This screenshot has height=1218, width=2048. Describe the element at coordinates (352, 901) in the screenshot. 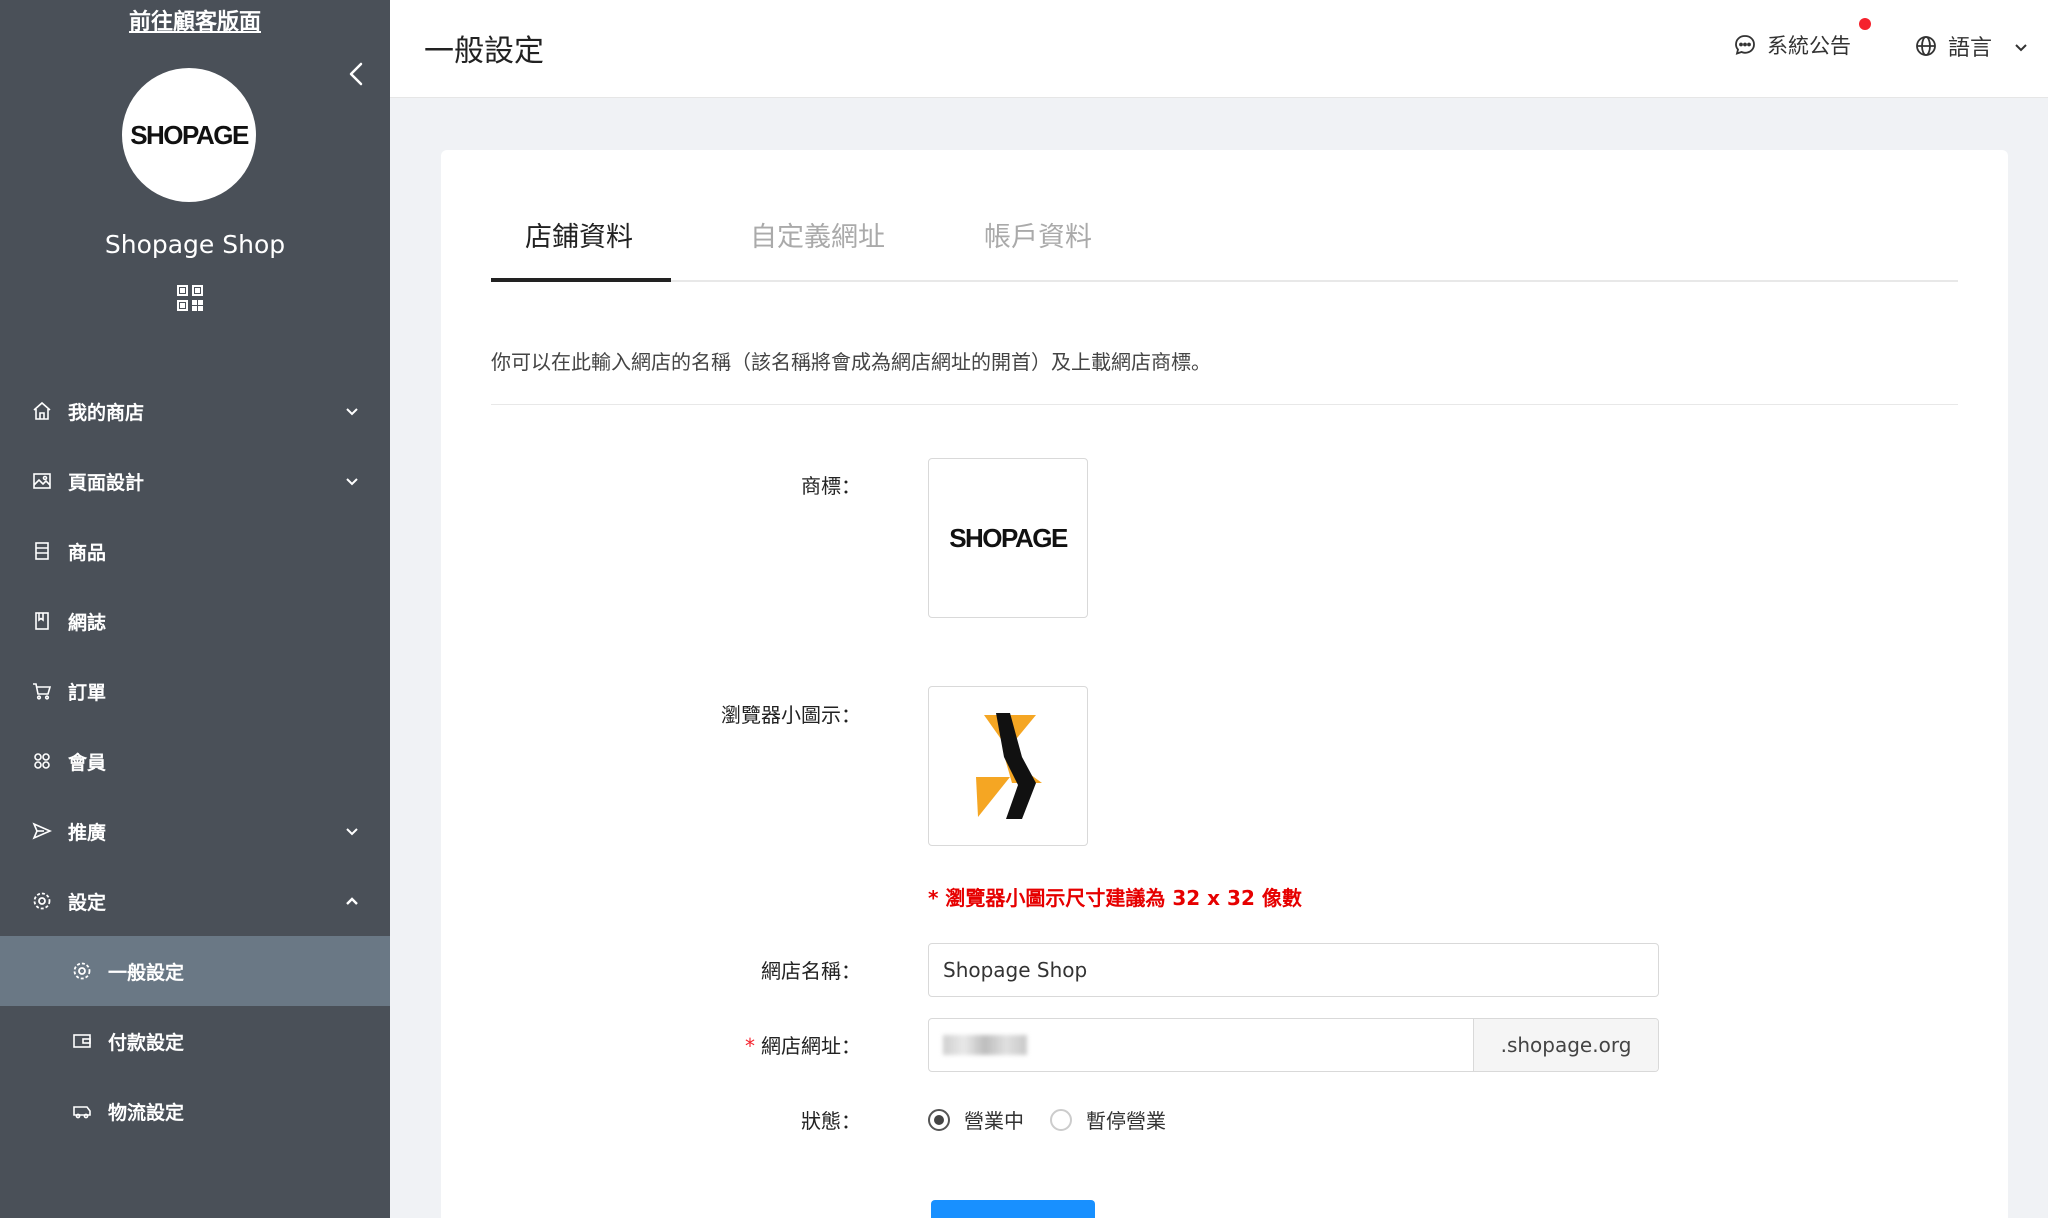

I see `chevron-up-icon` at that location.